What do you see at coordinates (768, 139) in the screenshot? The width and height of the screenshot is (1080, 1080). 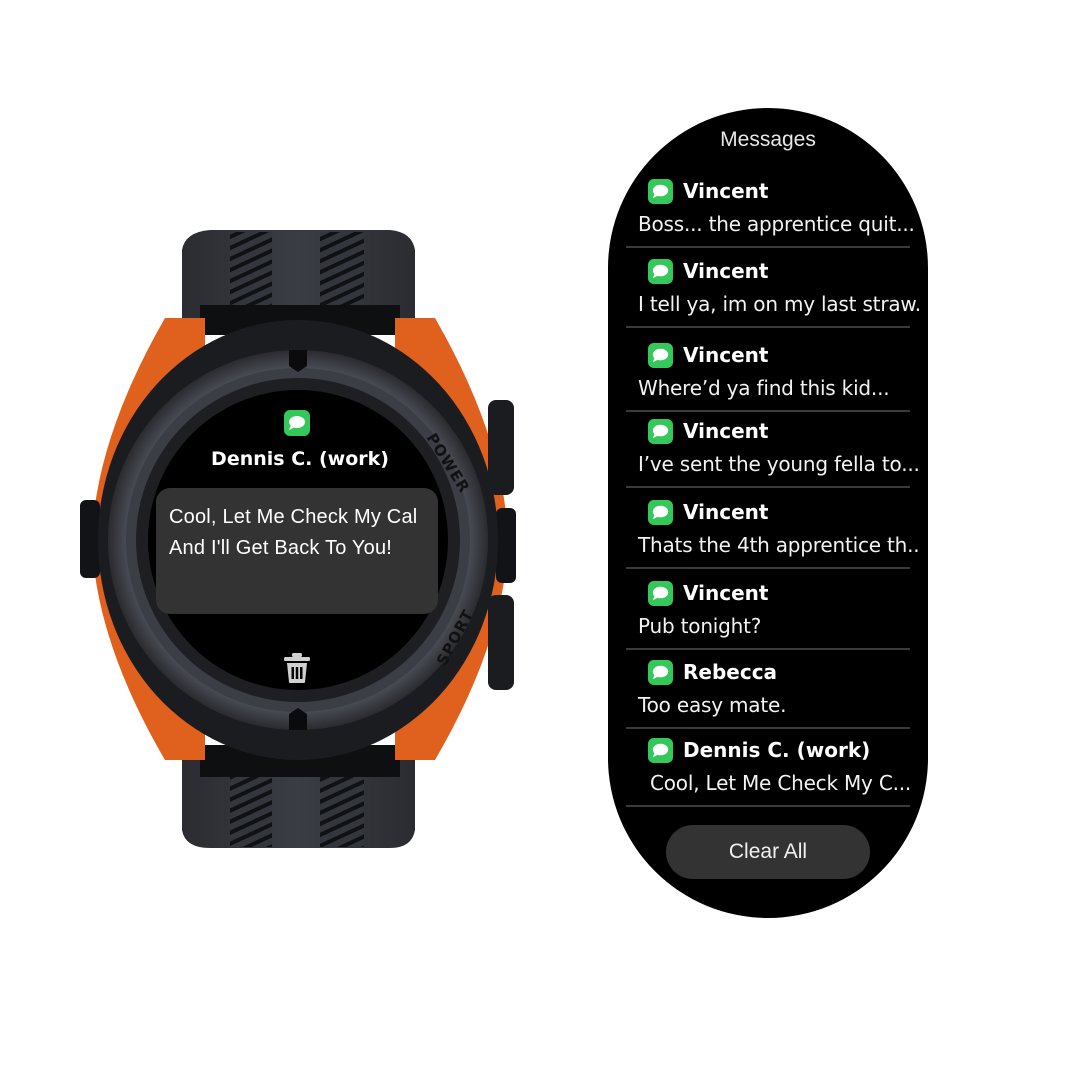 I see `panel-title: Messages` at bounding box center [768, 139].